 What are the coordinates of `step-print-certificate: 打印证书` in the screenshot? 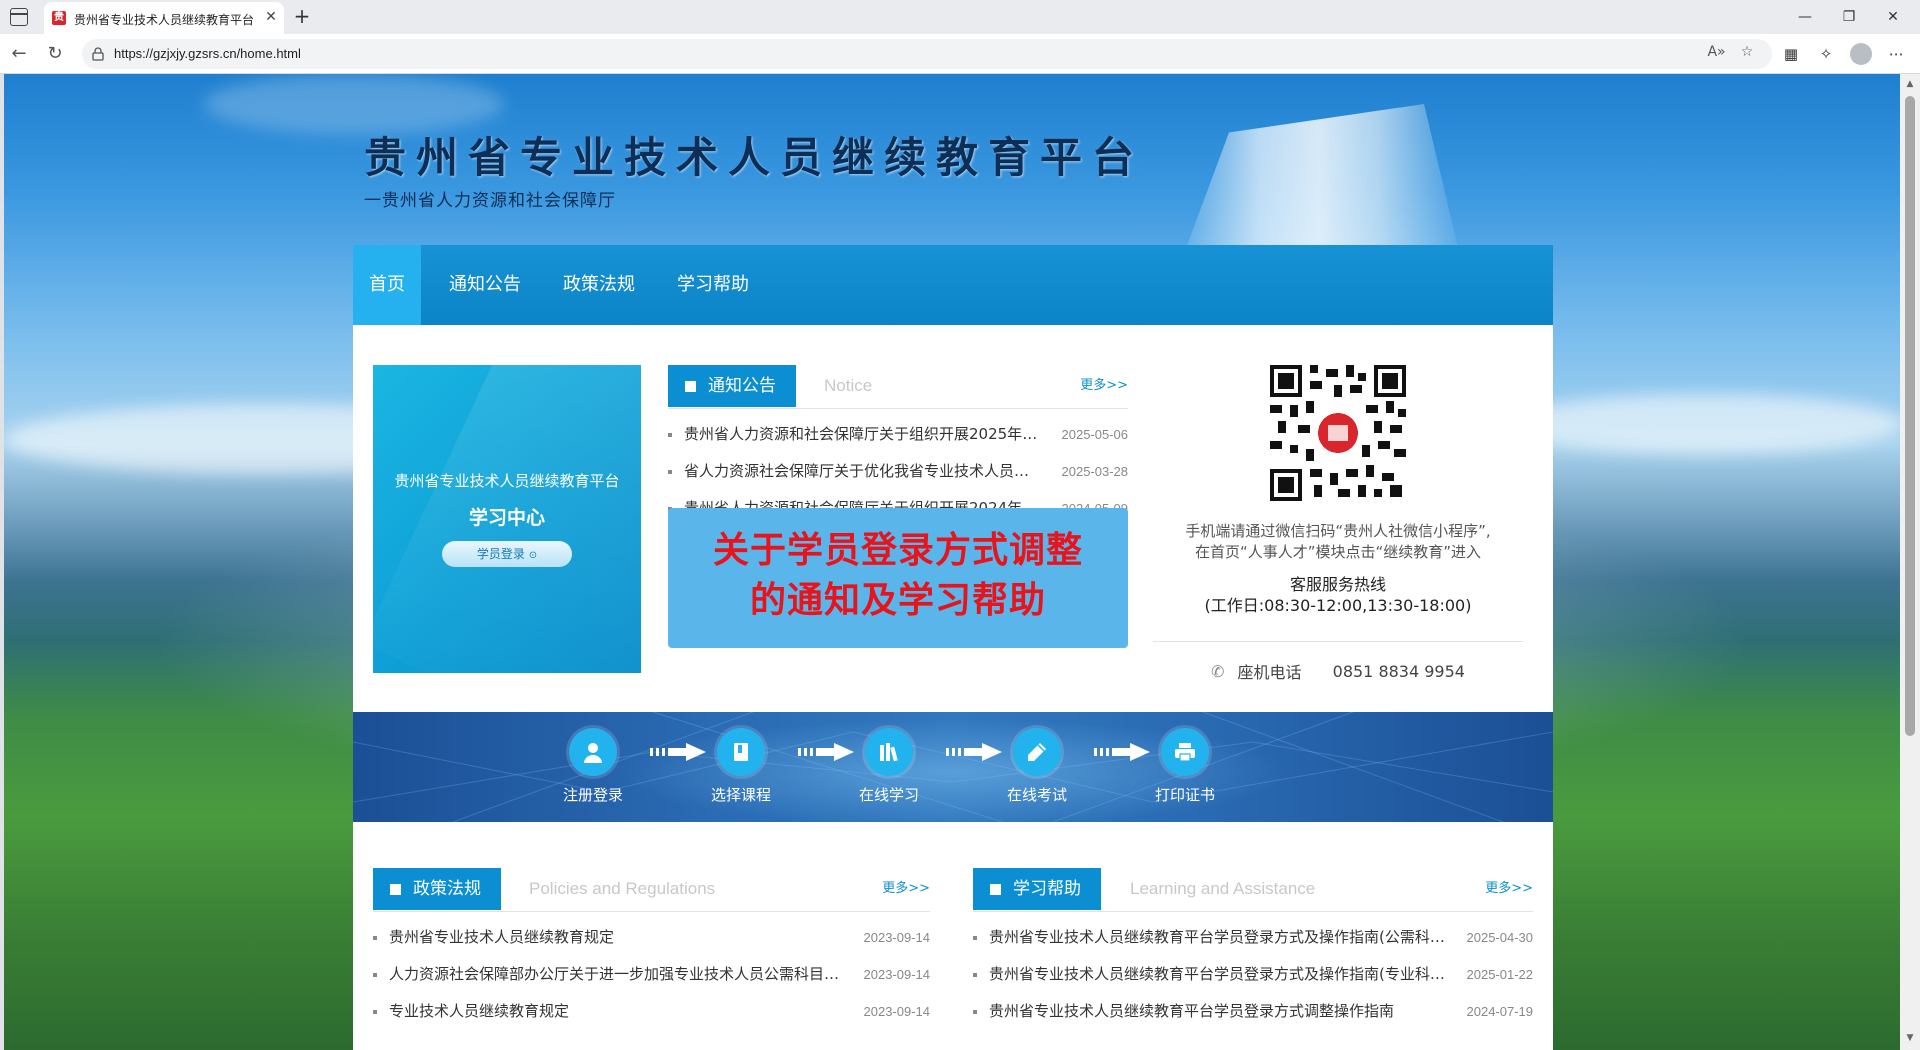 It's located at (1185, 766).